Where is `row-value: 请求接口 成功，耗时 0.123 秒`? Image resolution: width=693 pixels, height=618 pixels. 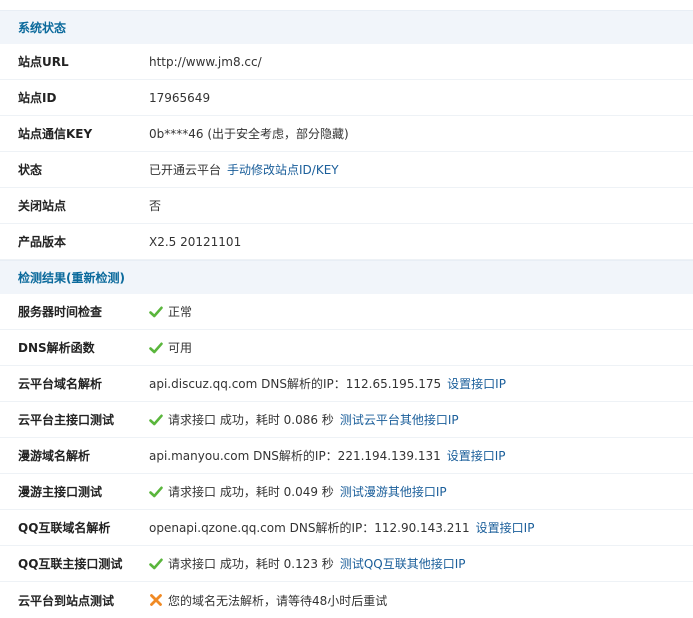
row-value: 请求接口 成功，耗时 0.123 秒 is located at coordinates (251, 564).